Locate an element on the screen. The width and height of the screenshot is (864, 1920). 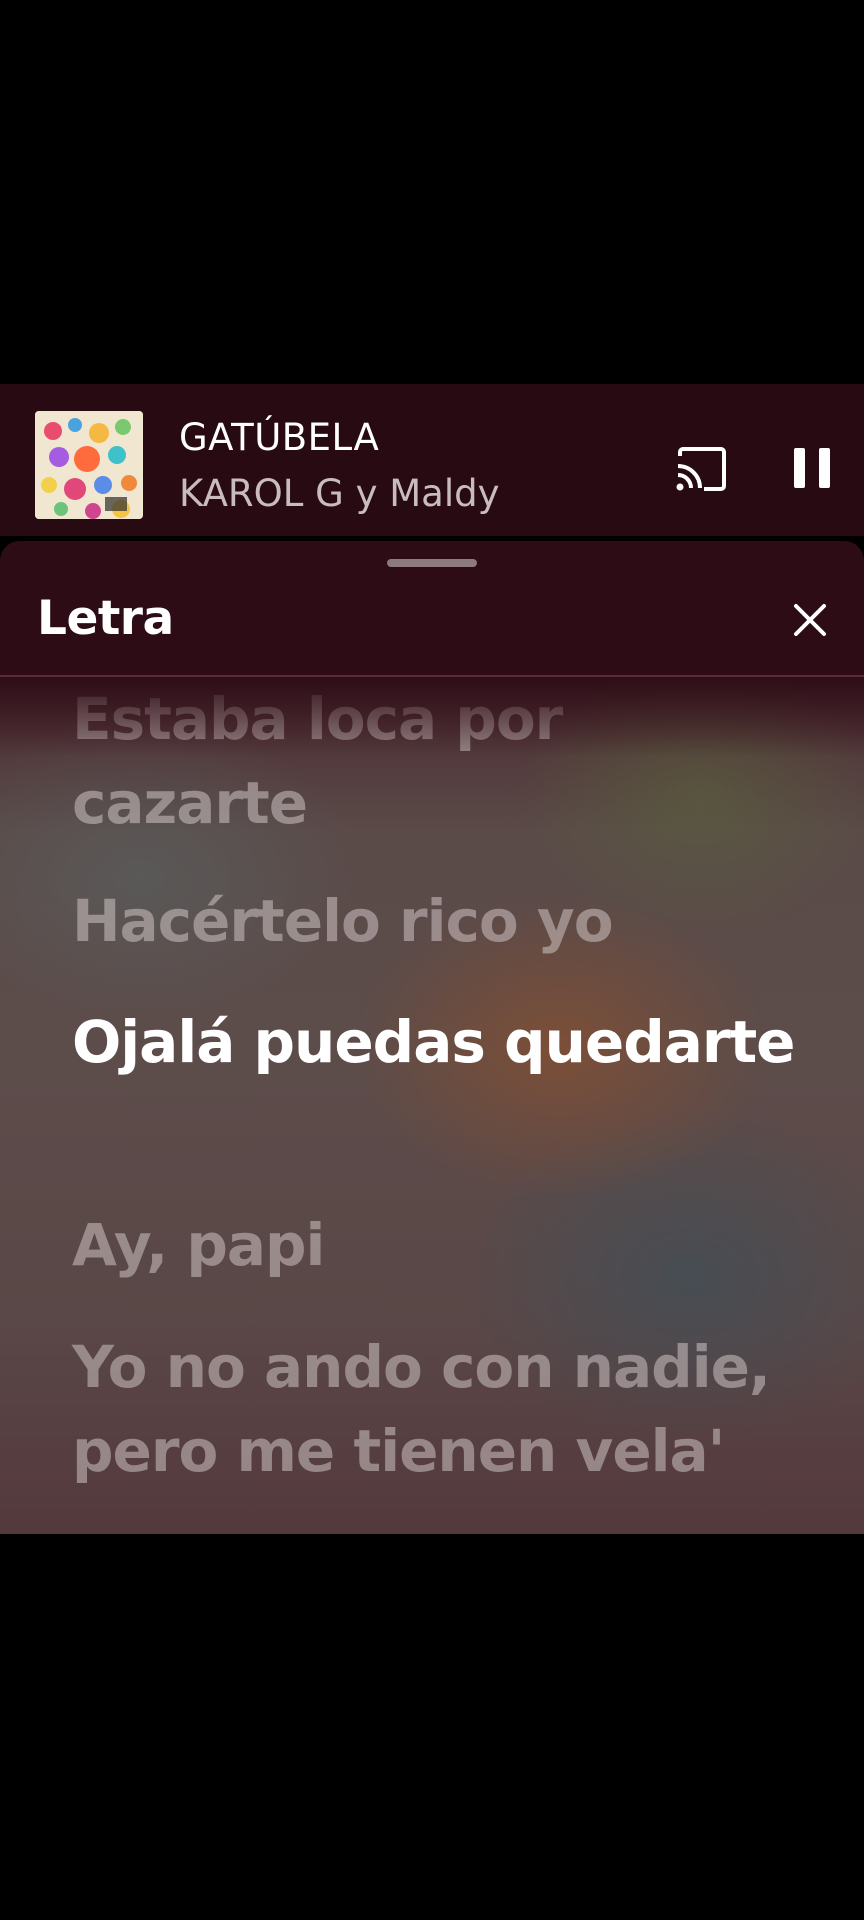
lyric-line-current: Ojalá puedas quedarte is located at coordinates (442, 1042).